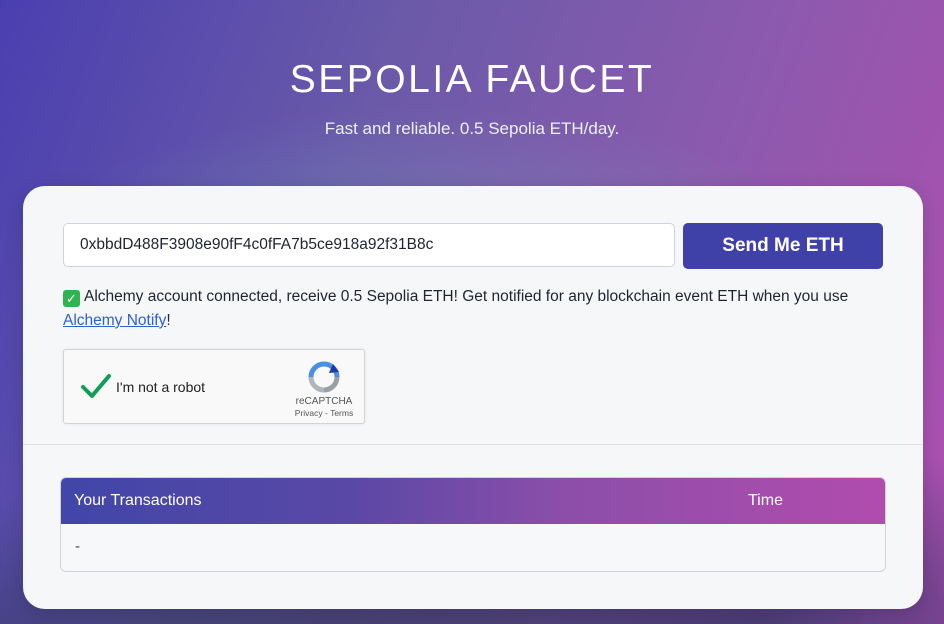  I want to click on section-divider, so click(473, 444).